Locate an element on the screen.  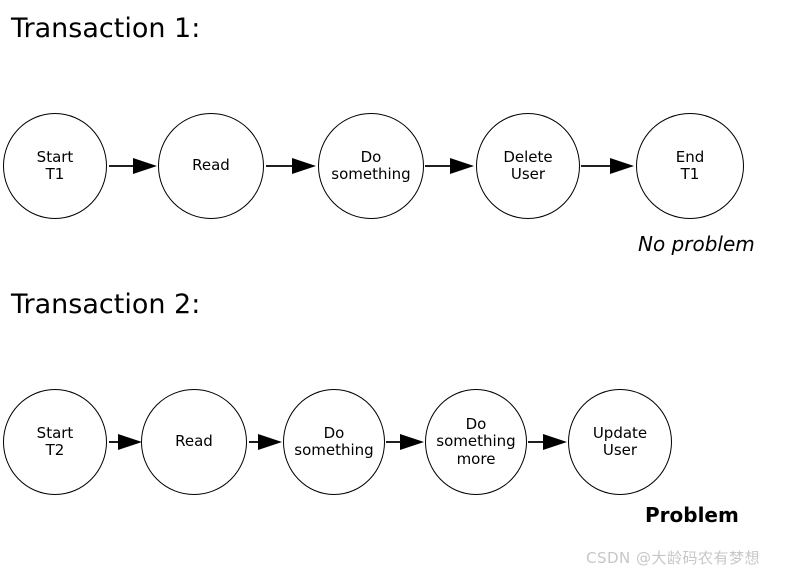
node-label: Start T2 is located at coordinates (55, 441).